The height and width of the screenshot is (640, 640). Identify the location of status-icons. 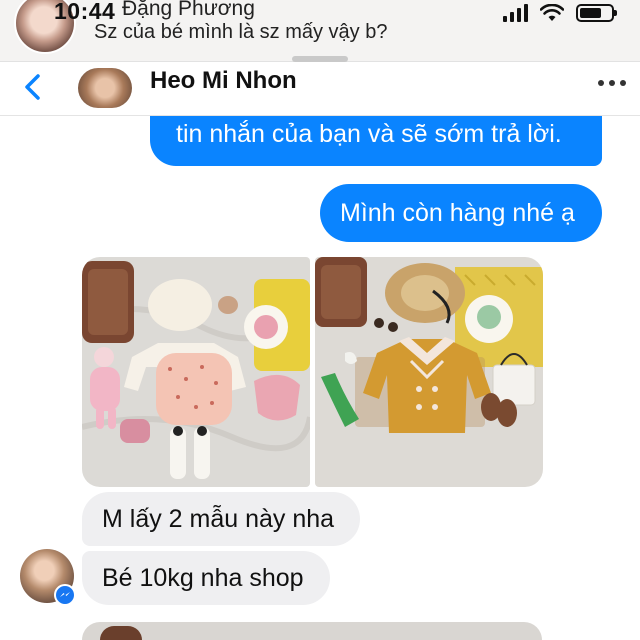
(560, 13).